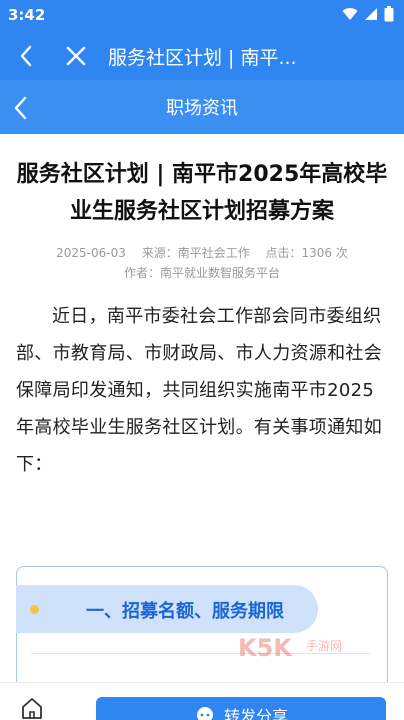 The width and height of the screenshot is (404, 720). I want to click on share-button-content: 转发分享, so click(242, 711).